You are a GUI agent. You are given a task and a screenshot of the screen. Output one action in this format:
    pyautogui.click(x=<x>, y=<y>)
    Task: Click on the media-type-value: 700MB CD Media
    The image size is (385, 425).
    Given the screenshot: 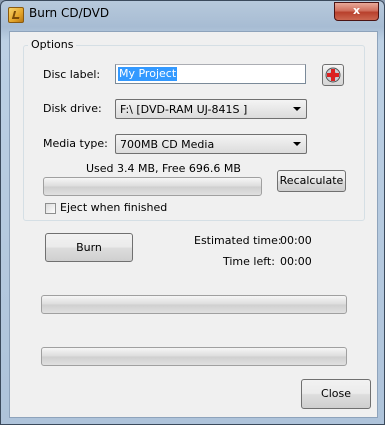 What is the action you would take?
    pyautogui.click(x=167, y=144)
    